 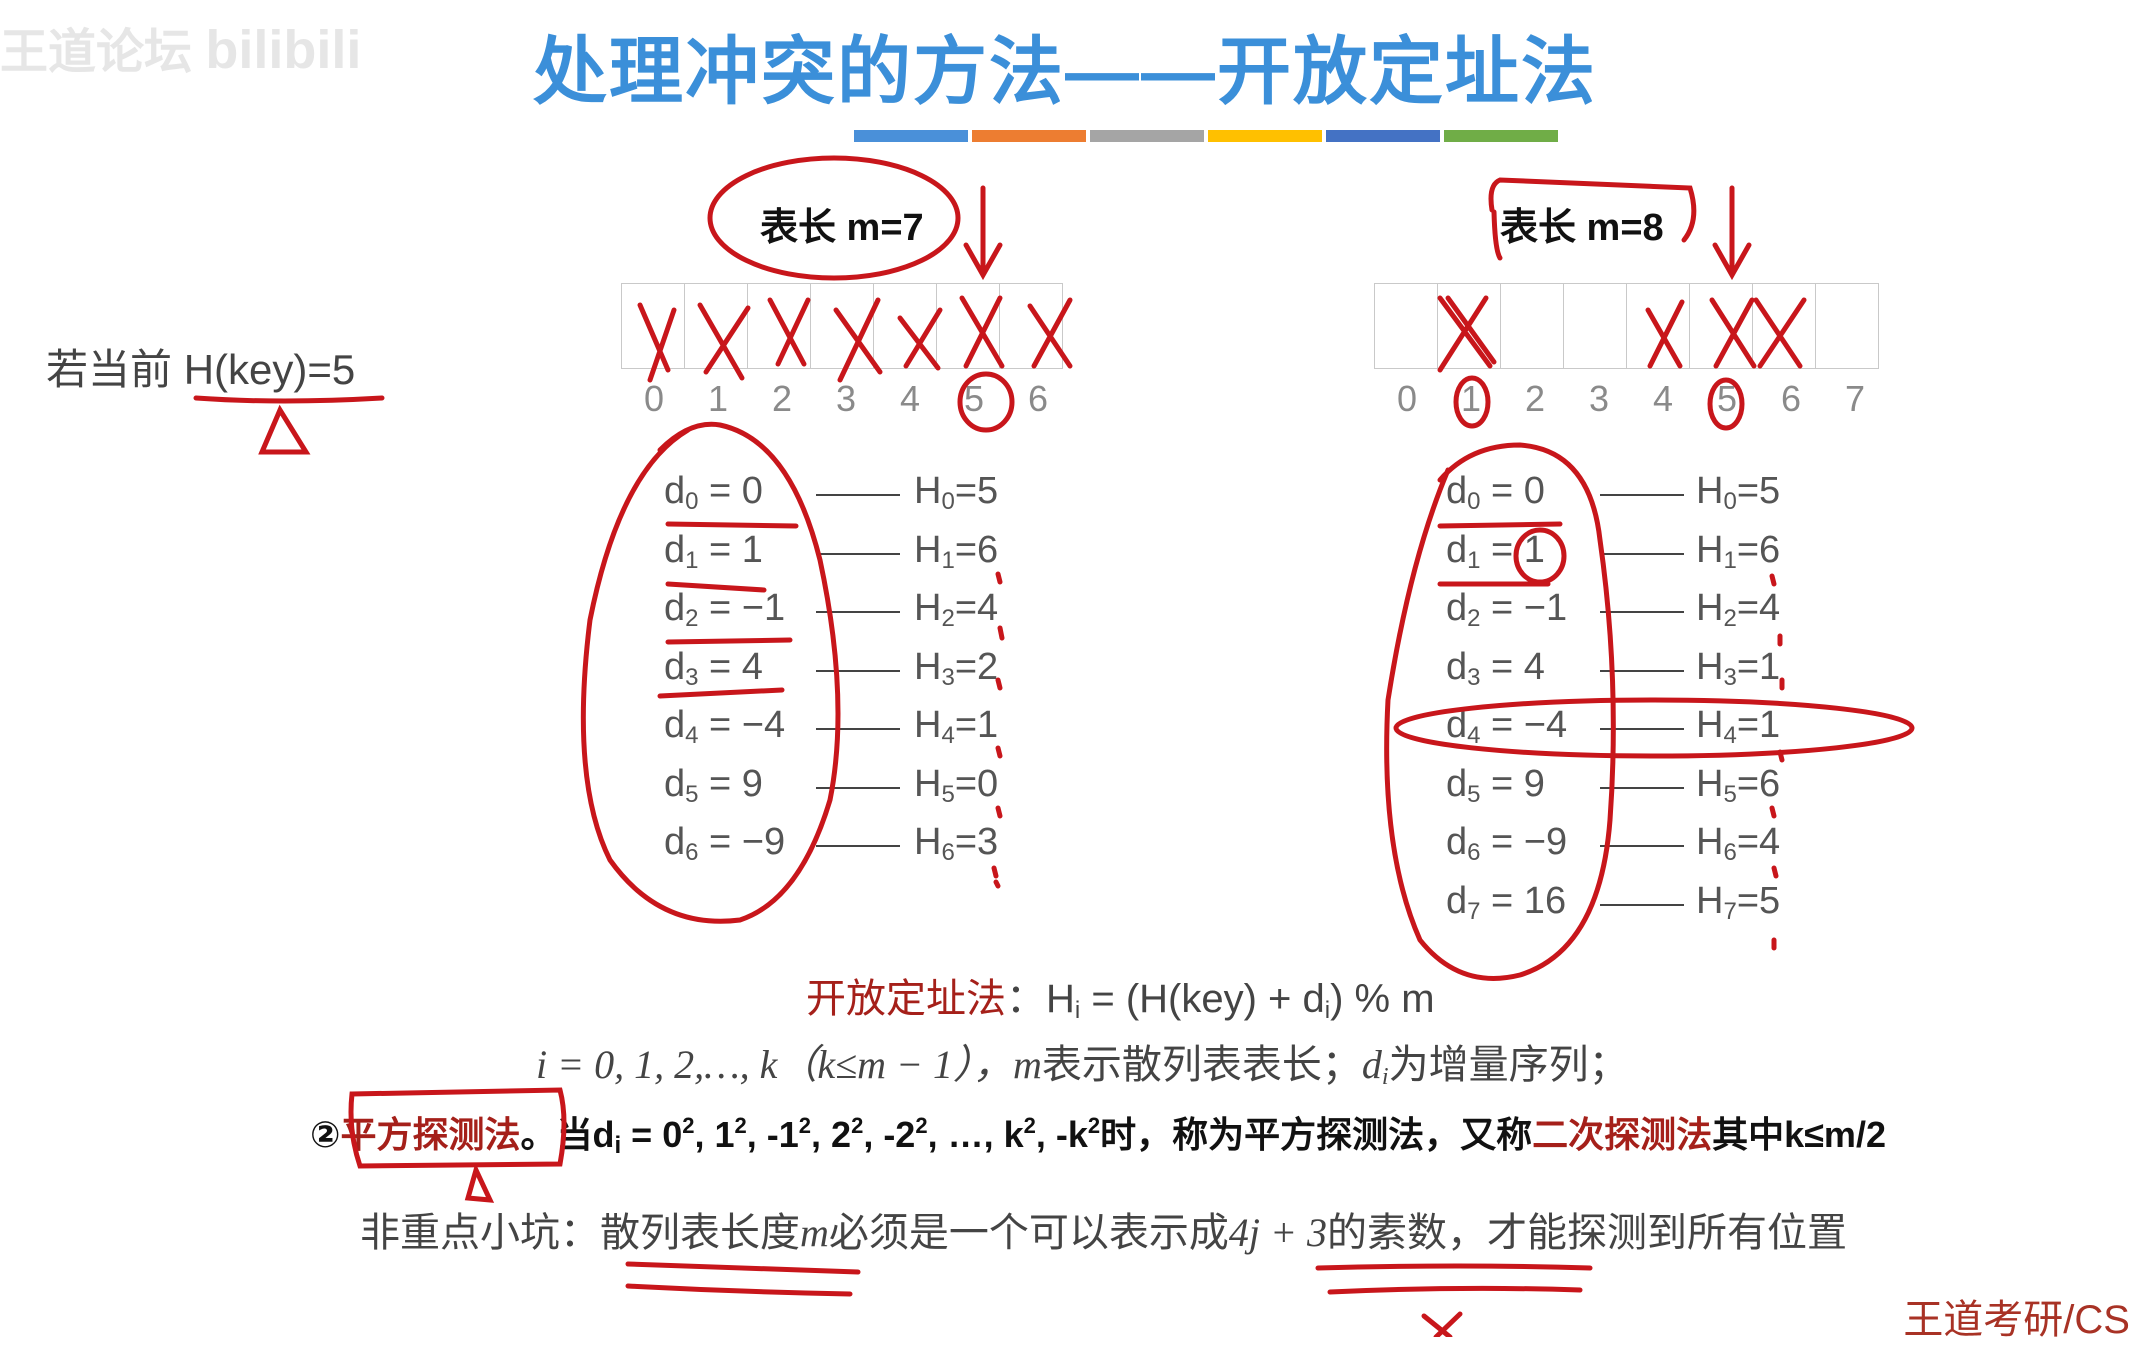 I want to click on cross-mark, so click(x=1442, y=1324).